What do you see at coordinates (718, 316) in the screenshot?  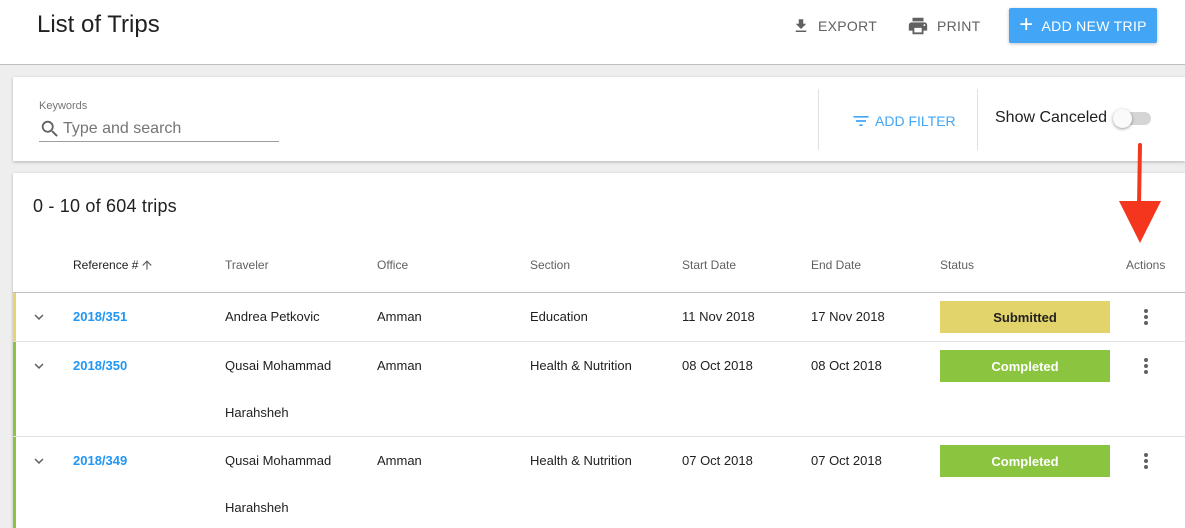 I see `start-date: 11 Nov 2018` at bounding box center [718, 316].